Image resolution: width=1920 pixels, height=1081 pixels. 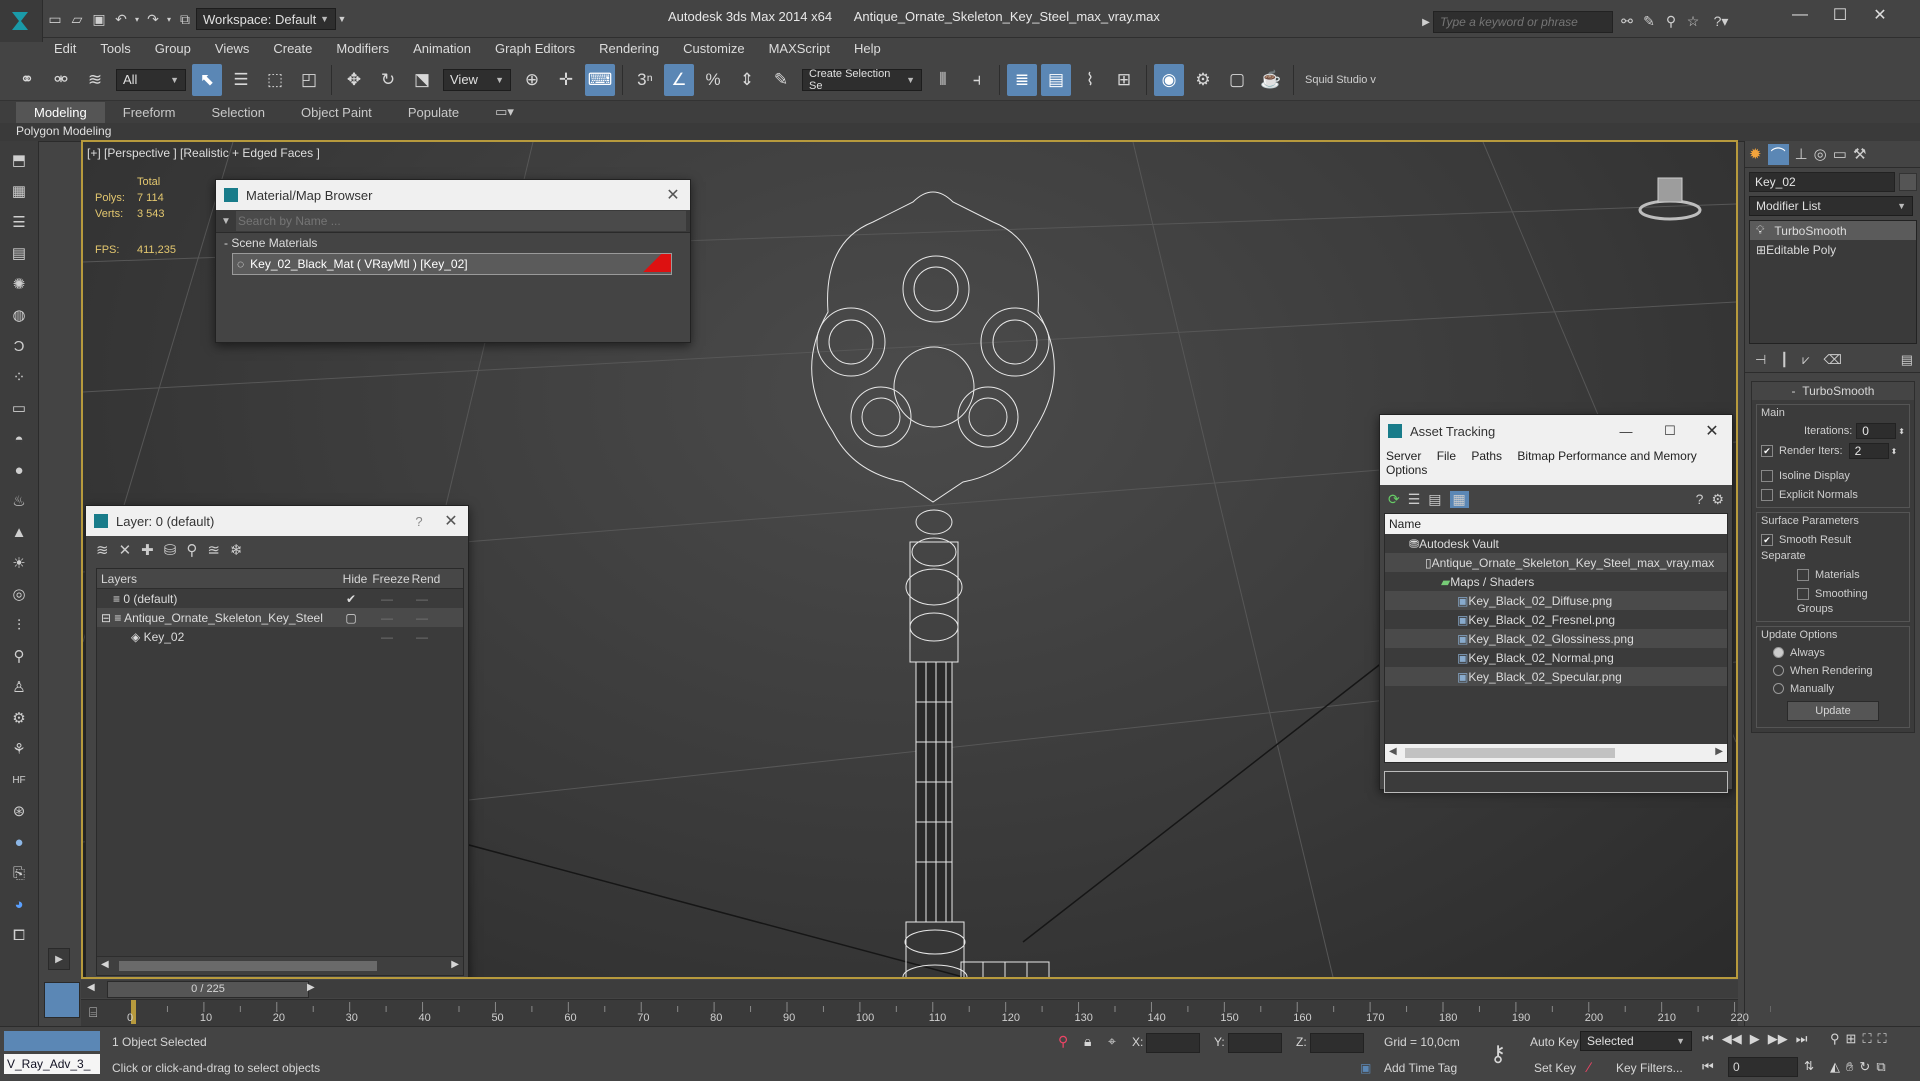 What do you see at coordinates (52, 1041) in the screenshot?
I see `maxscript-mini-listener-top` at bounding box center [52, 1041].